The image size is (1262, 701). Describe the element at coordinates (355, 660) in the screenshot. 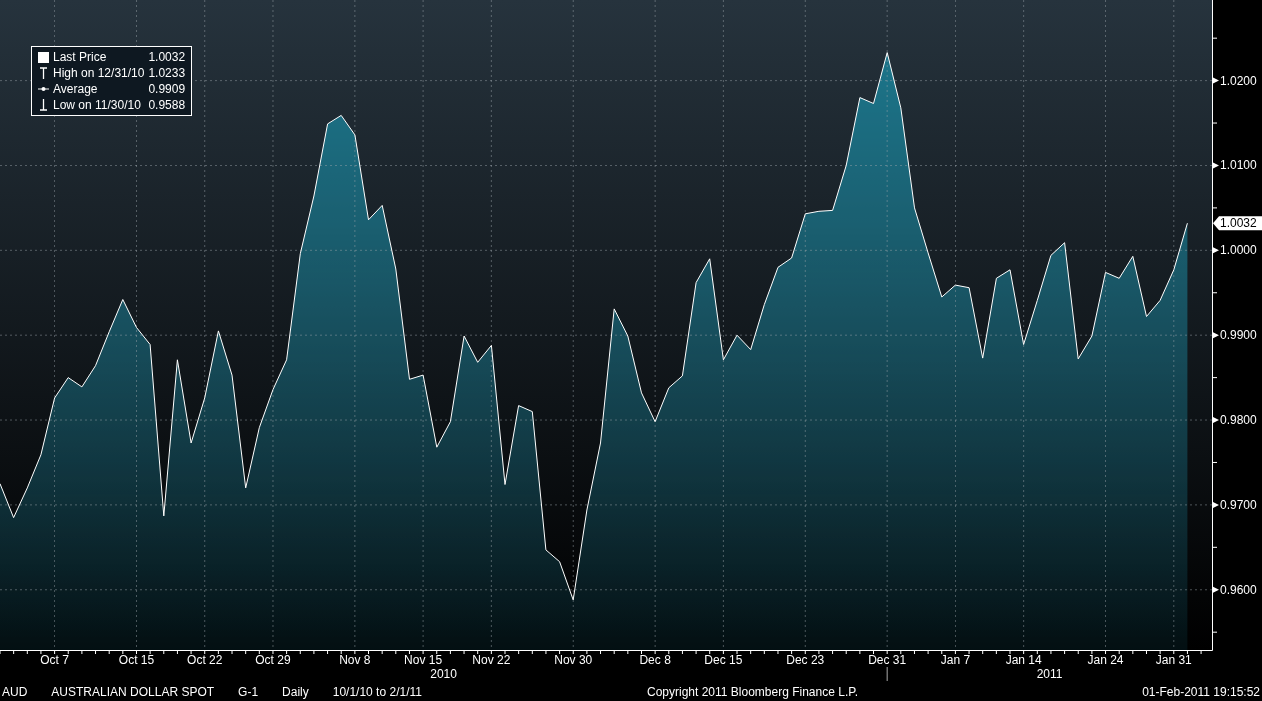

I see `x-tick-label: Nov 8` at that location.